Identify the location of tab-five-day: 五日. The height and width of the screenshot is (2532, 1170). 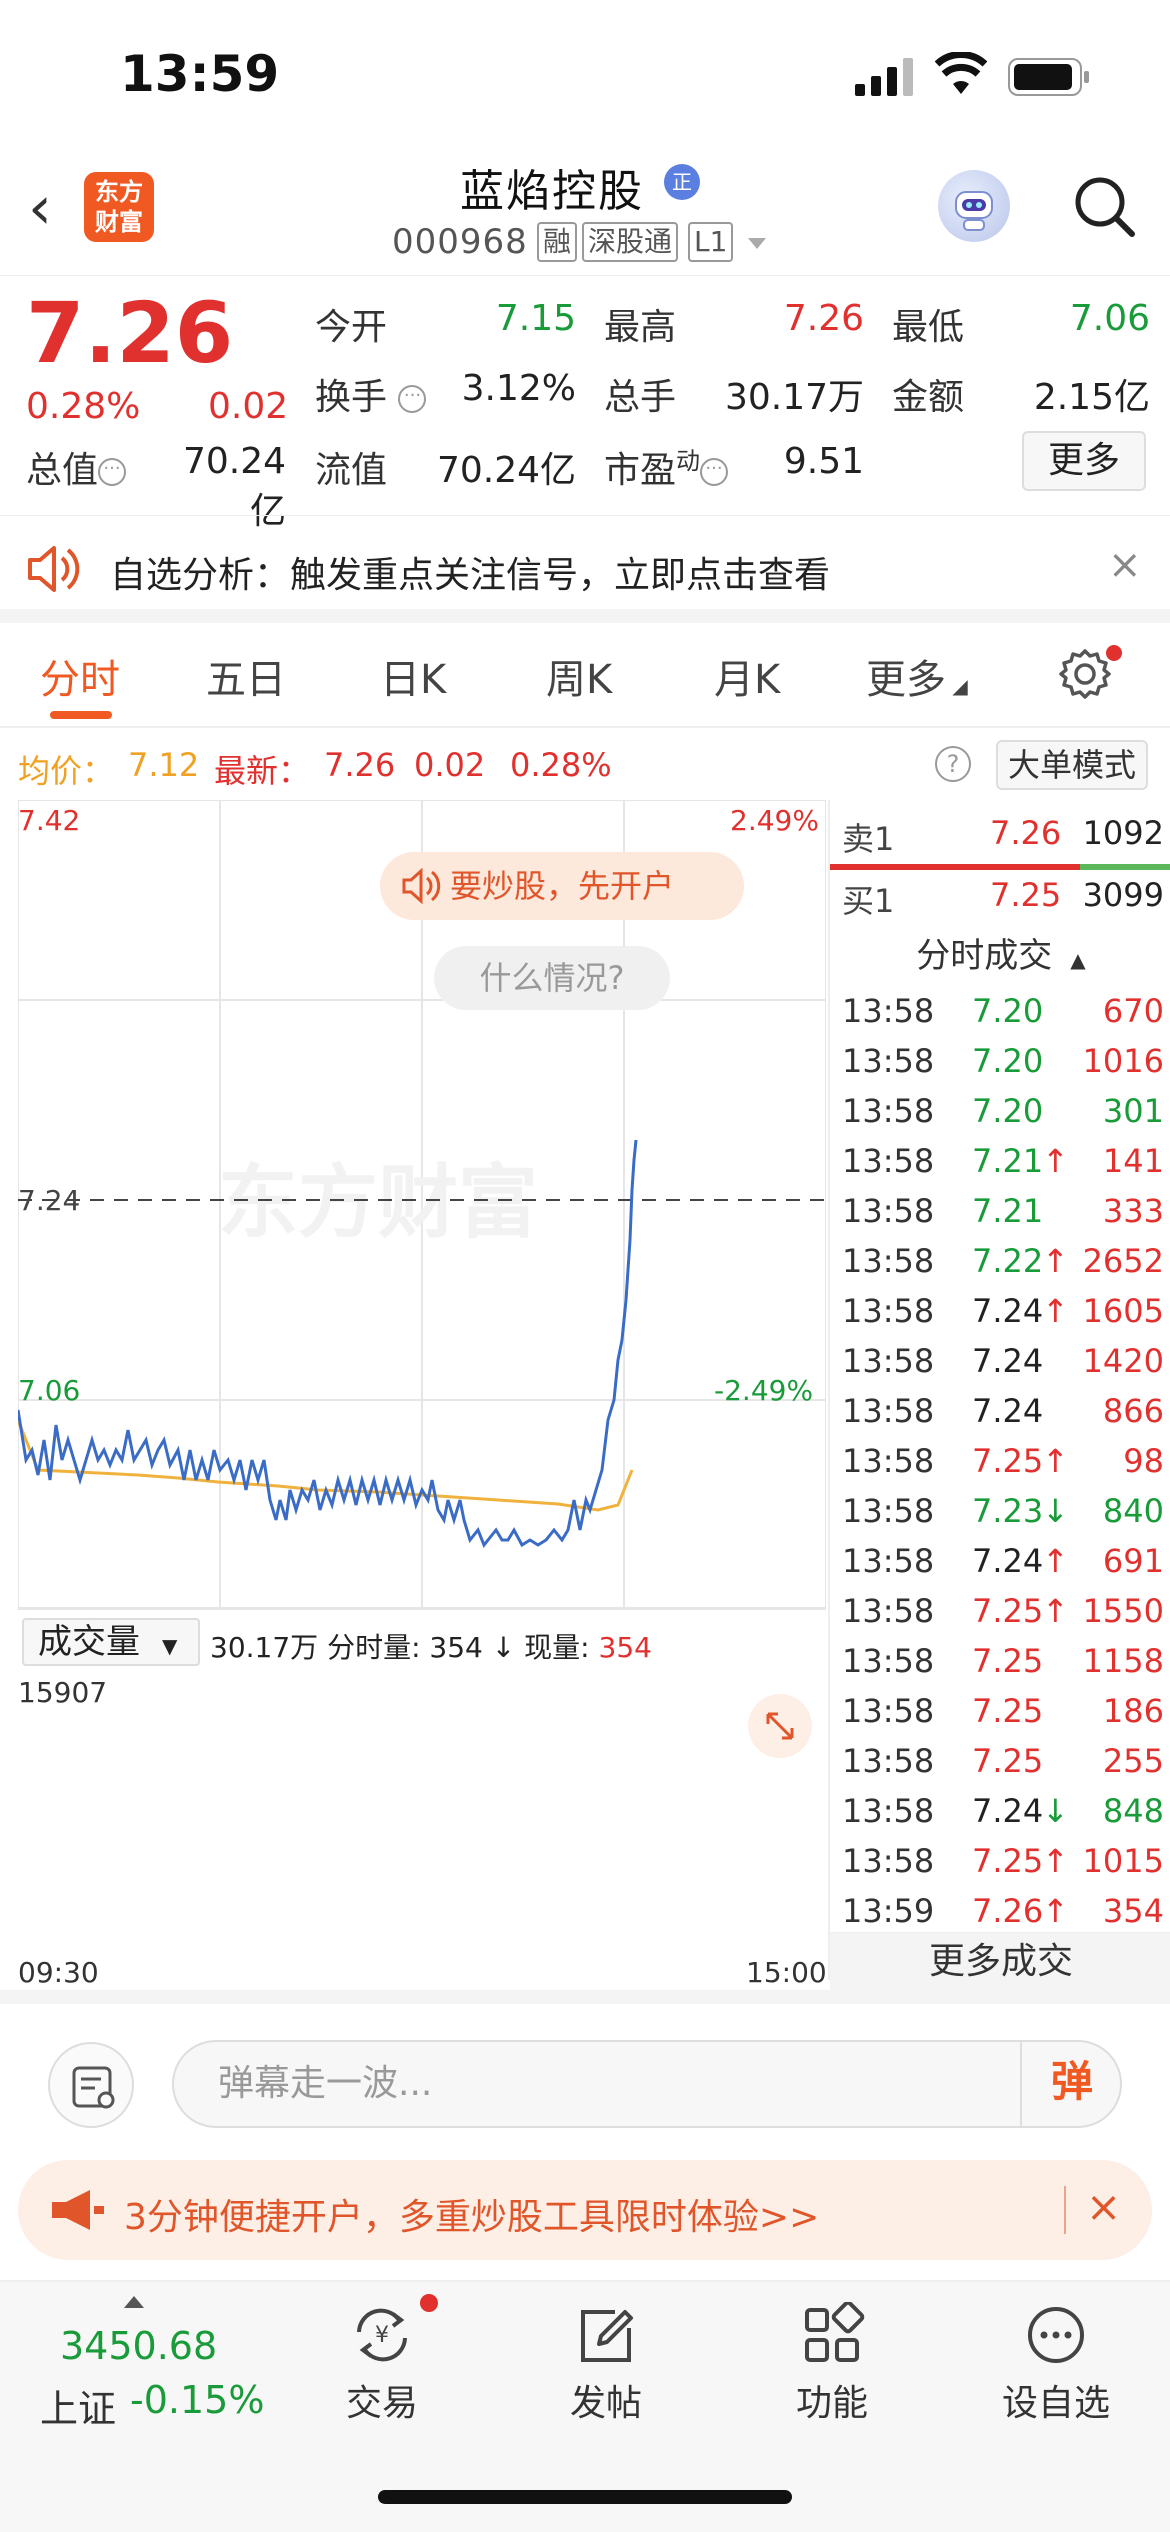
(246, 676).